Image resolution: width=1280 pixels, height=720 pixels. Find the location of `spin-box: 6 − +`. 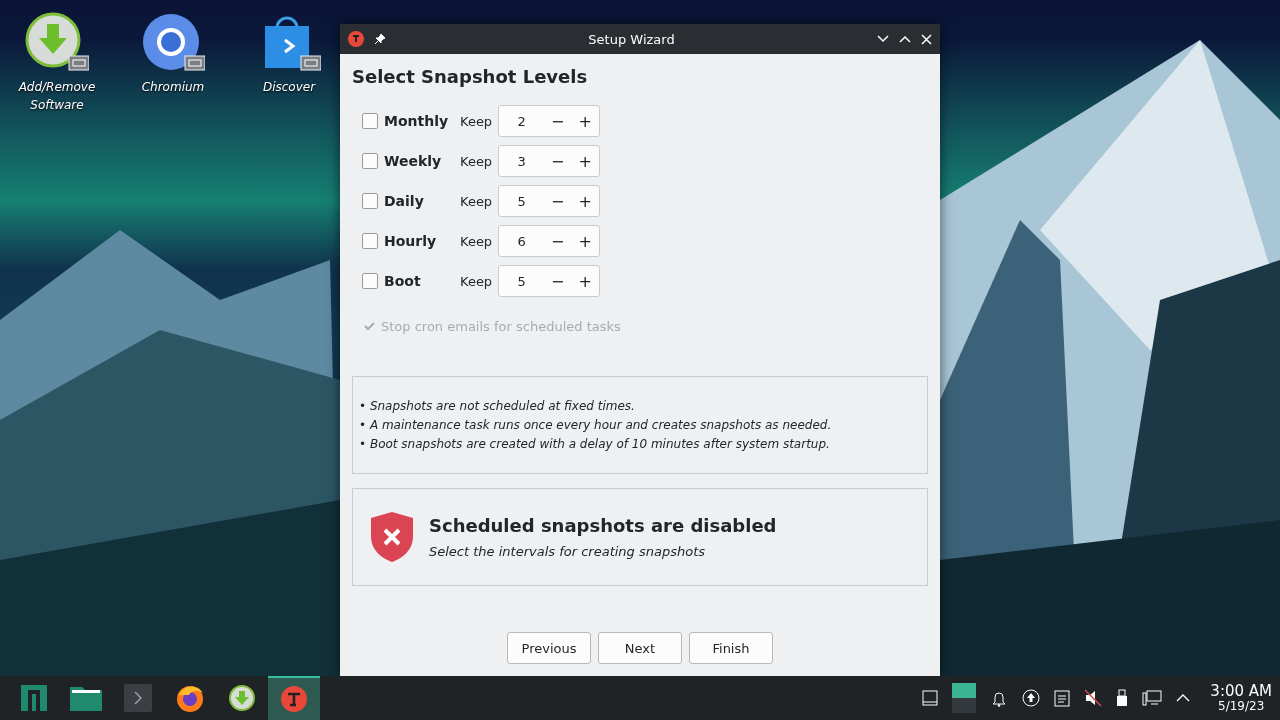

spin-box: 6 − + is located at coordinates (549, 241).